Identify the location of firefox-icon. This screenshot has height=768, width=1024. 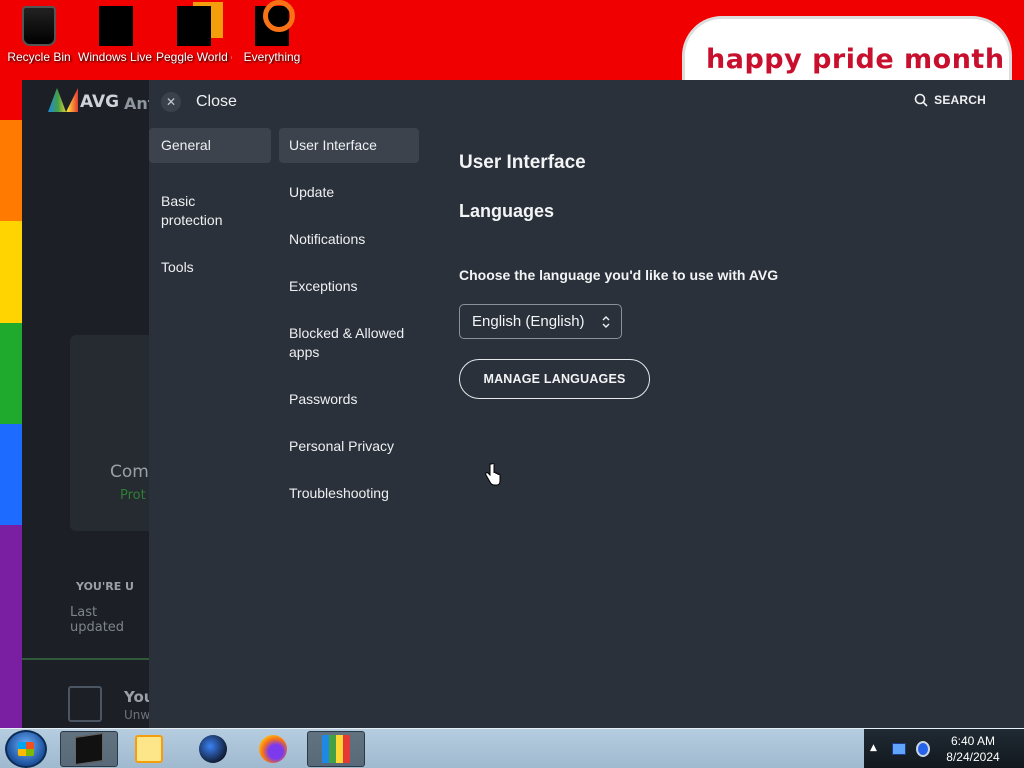
(273, 749).